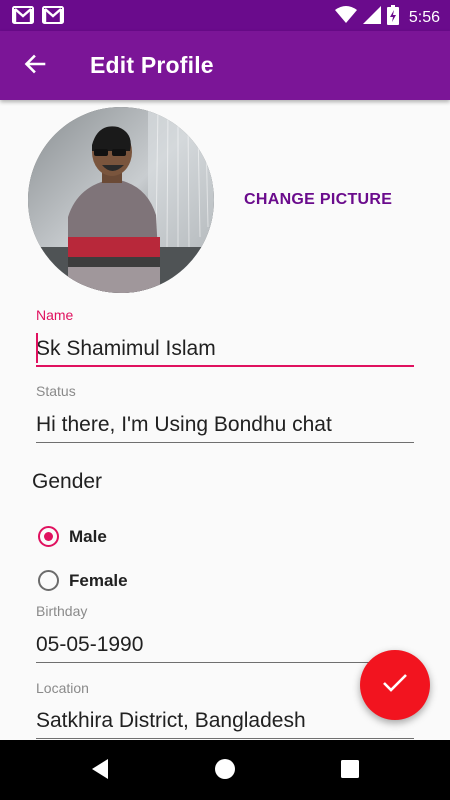  What do you see at coordinates (89, 645) in the screenshot?
I see `birthday-input: 05-05-1990` at bounding box center [89, 645].